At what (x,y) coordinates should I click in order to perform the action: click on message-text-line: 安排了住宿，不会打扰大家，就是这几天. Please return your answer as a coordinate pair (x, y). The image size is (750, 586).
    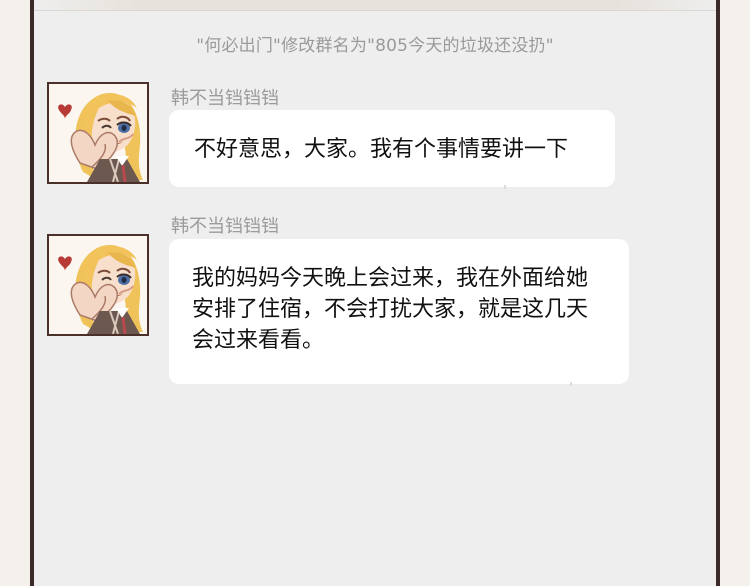
    Looking at the image, I should click on (390, 309).